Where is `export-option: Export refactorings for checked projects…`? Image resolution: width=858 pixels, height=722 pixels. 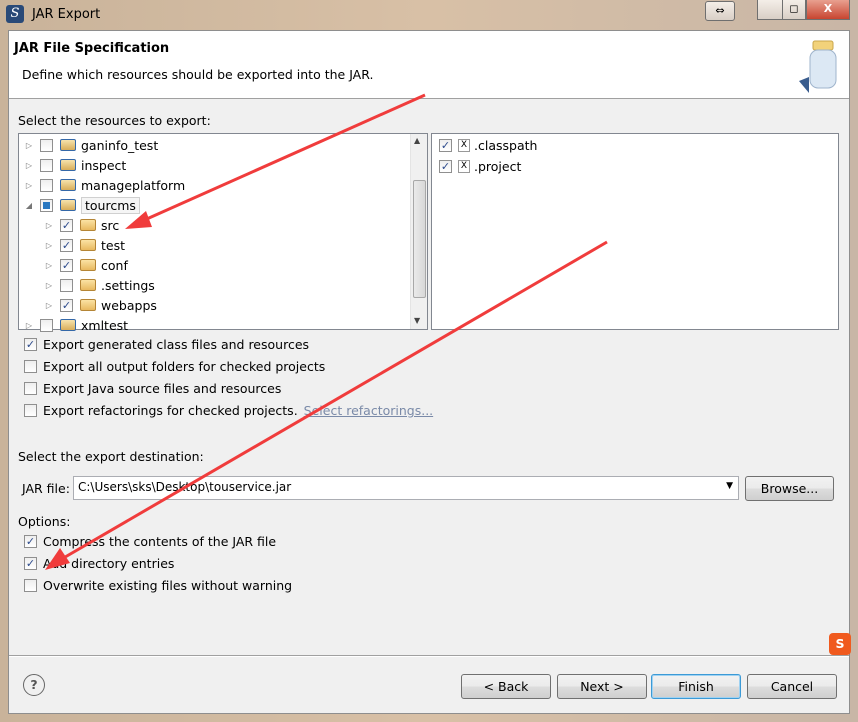
export-option: Export refactorings for checked projects… is located at coordinates (228, 410).